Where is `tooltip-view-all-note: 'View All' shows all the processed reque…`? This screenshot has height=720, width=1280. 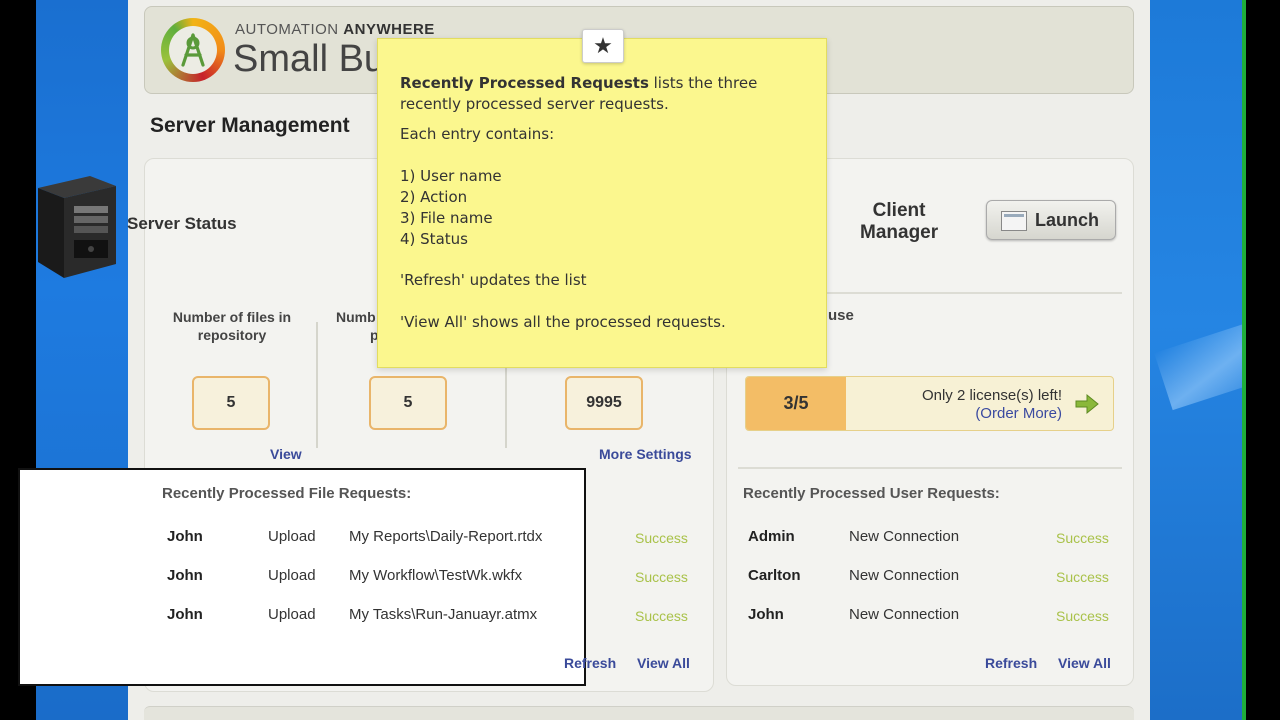 tooltip-view-all-note: 'View All' shows all the processed reque… is located at coordinates (563, 322).